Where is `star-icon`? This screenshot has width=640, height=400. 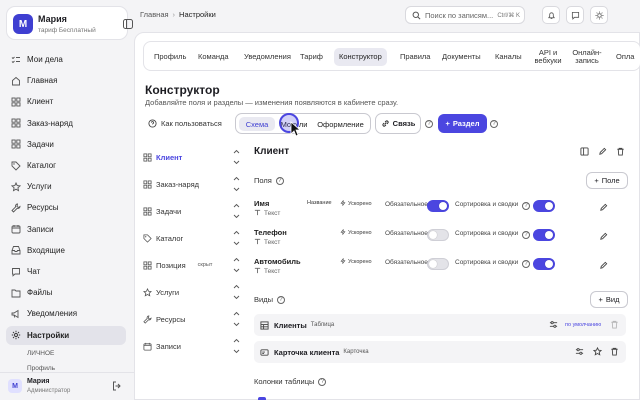 star-icon is located at coordinates (597, 351).